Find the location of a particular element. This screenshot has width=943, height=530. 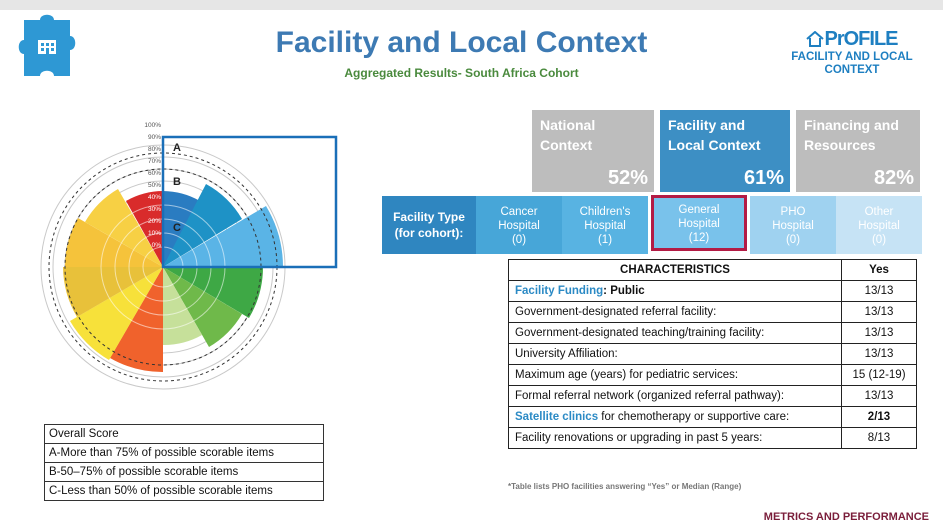

top-bar is located at coordinates (471, 5).